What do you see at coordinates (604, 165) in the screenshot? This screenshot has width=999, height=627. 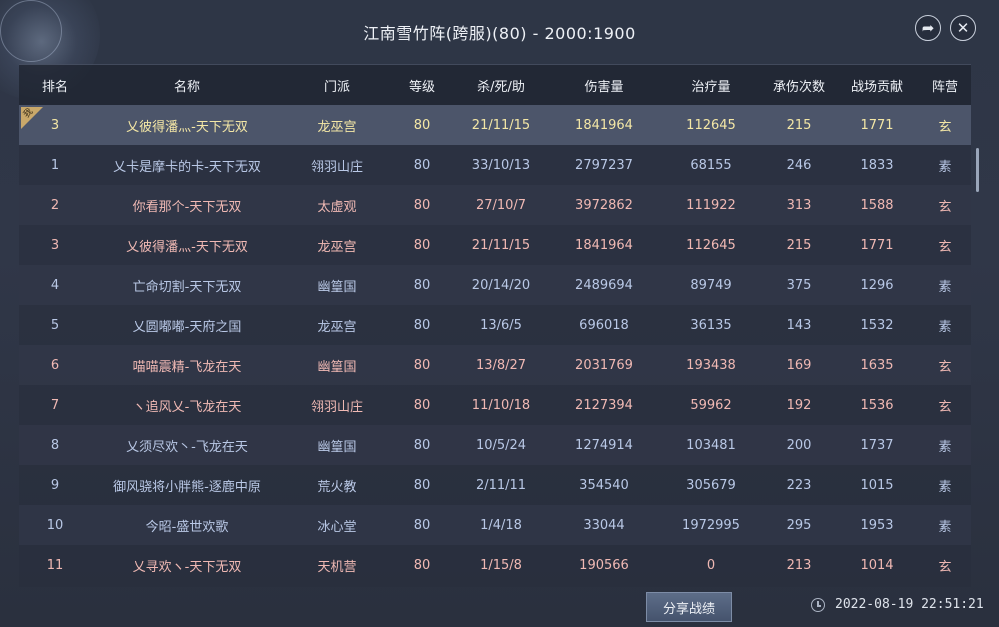 I see `damage-cell: 2797237` at bounding box center [604, 165].